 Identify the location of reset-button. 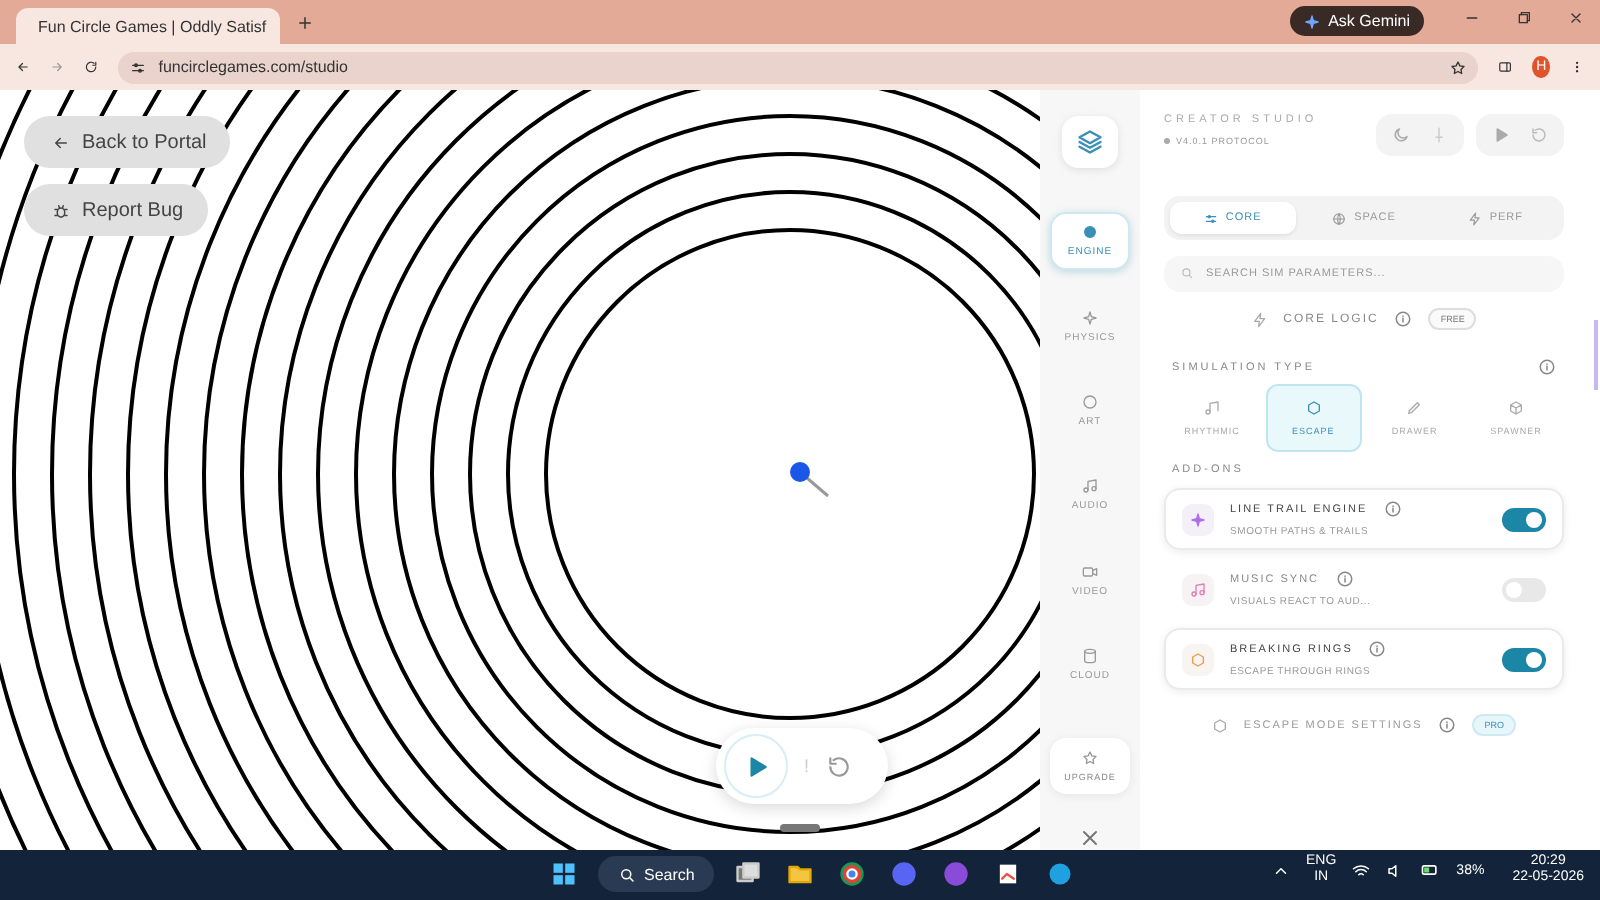
(838, 766).